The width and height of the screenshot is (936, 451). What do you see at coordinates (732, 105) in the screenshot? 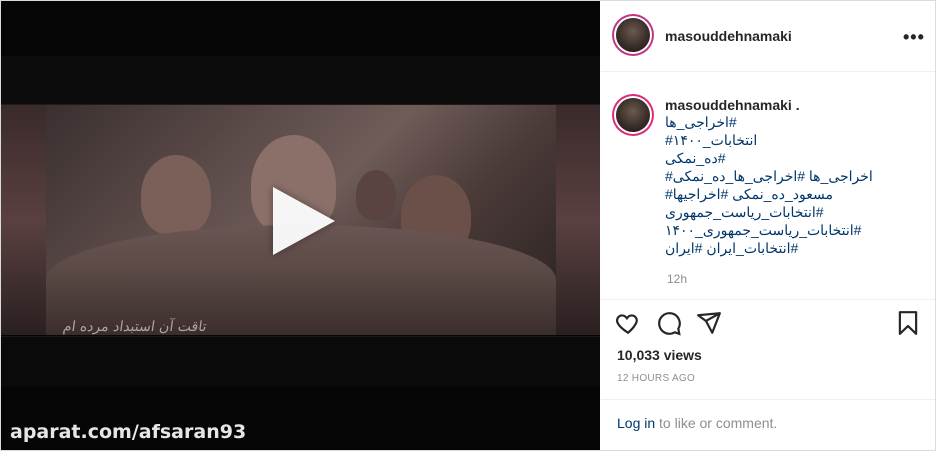
I see `caption-username: masouddehnamaki .` at bounding box center [732, 105].